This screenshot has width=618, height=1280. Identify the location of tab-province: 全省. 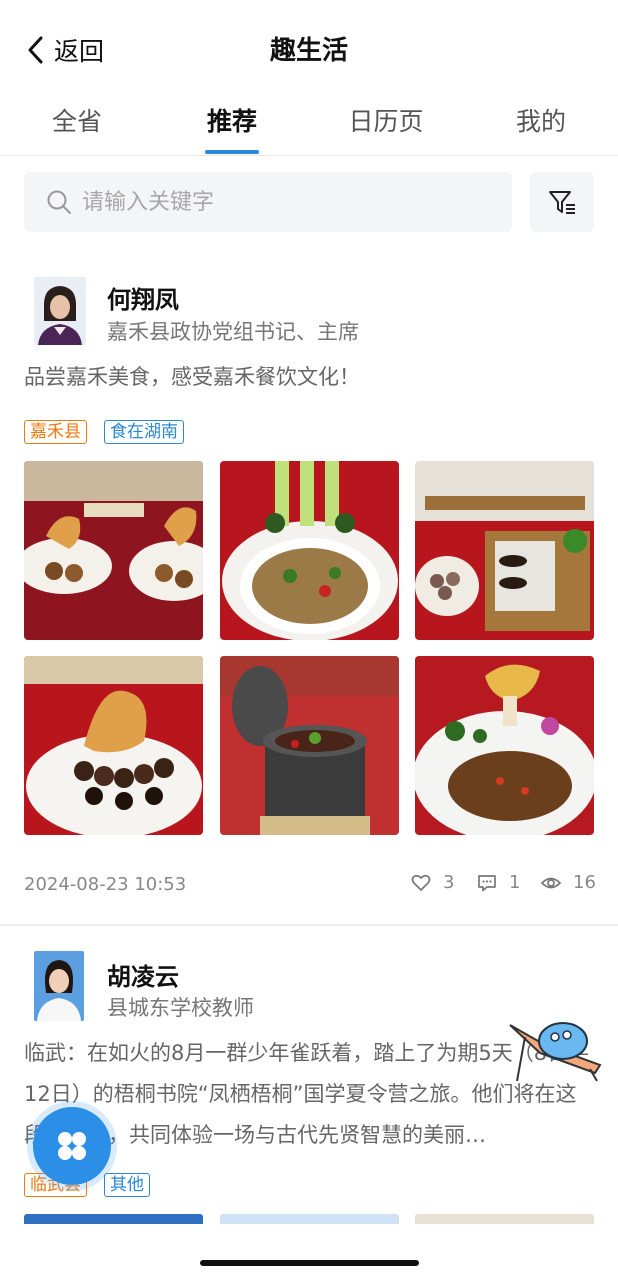
(77, 120).